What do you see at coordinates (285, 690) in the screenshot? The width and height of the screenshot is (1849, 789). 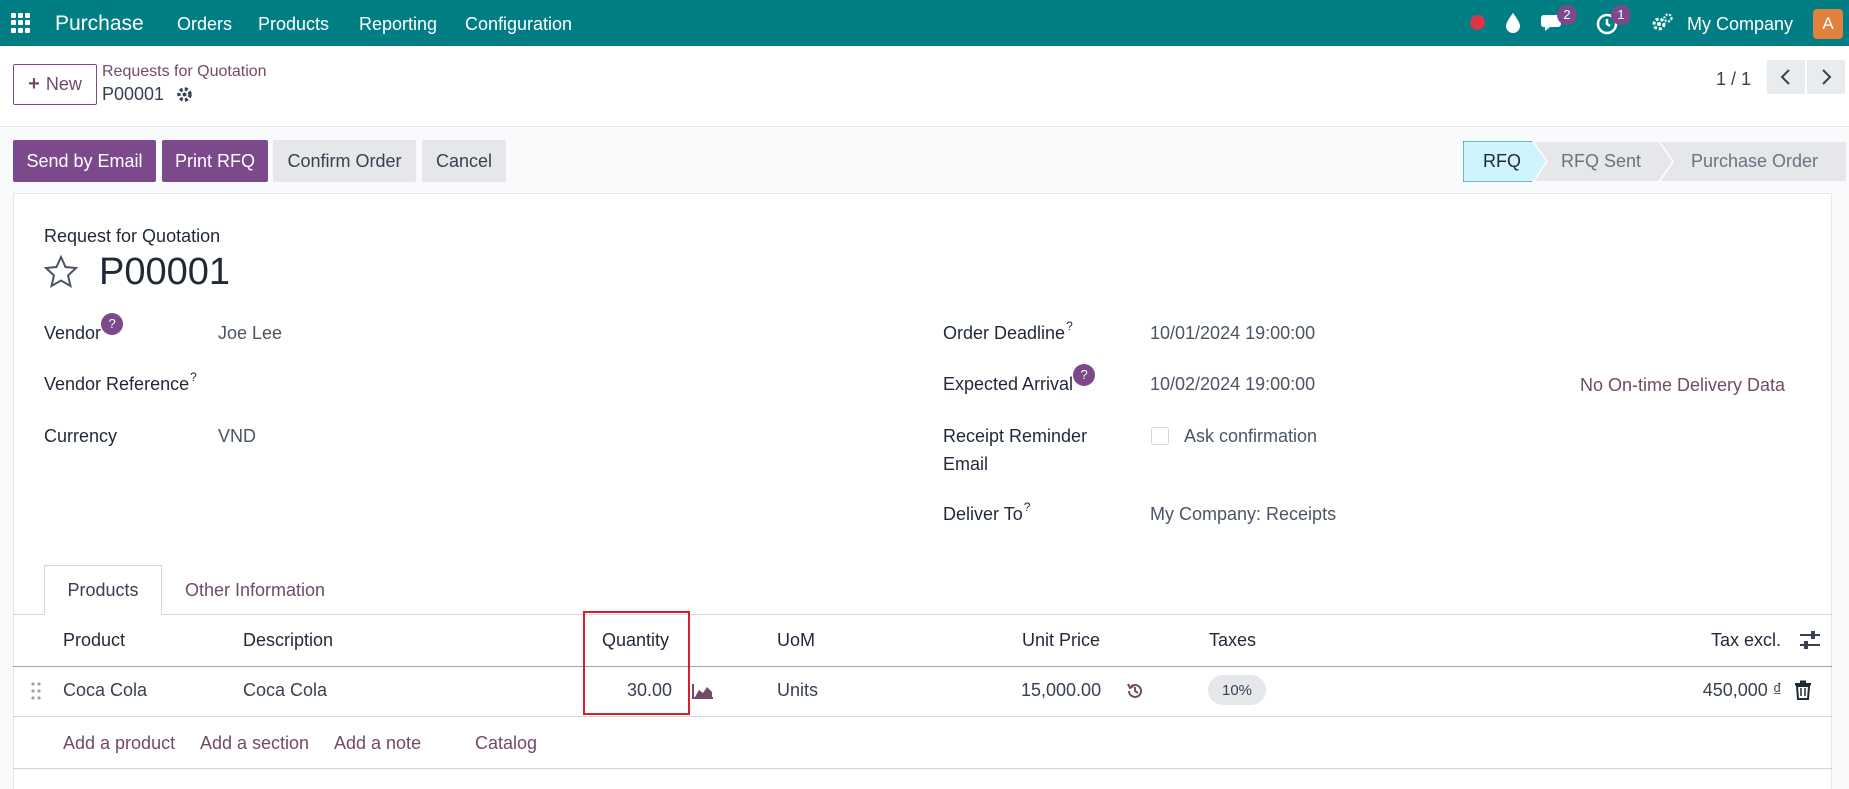 I see `row-description: Coca Cola` at bounding box center [285, 690].